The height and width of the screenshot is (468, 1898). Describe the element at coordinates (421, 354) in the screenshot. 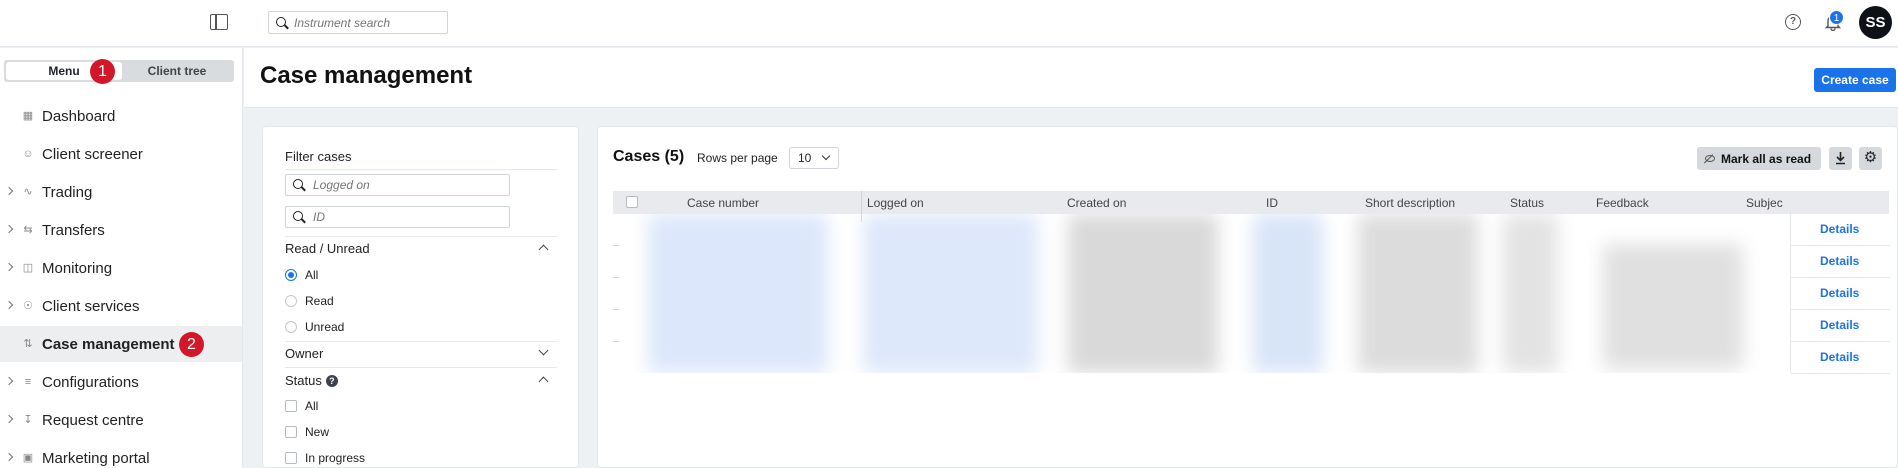

I see `owner-section-toggle: Owner` at that location.